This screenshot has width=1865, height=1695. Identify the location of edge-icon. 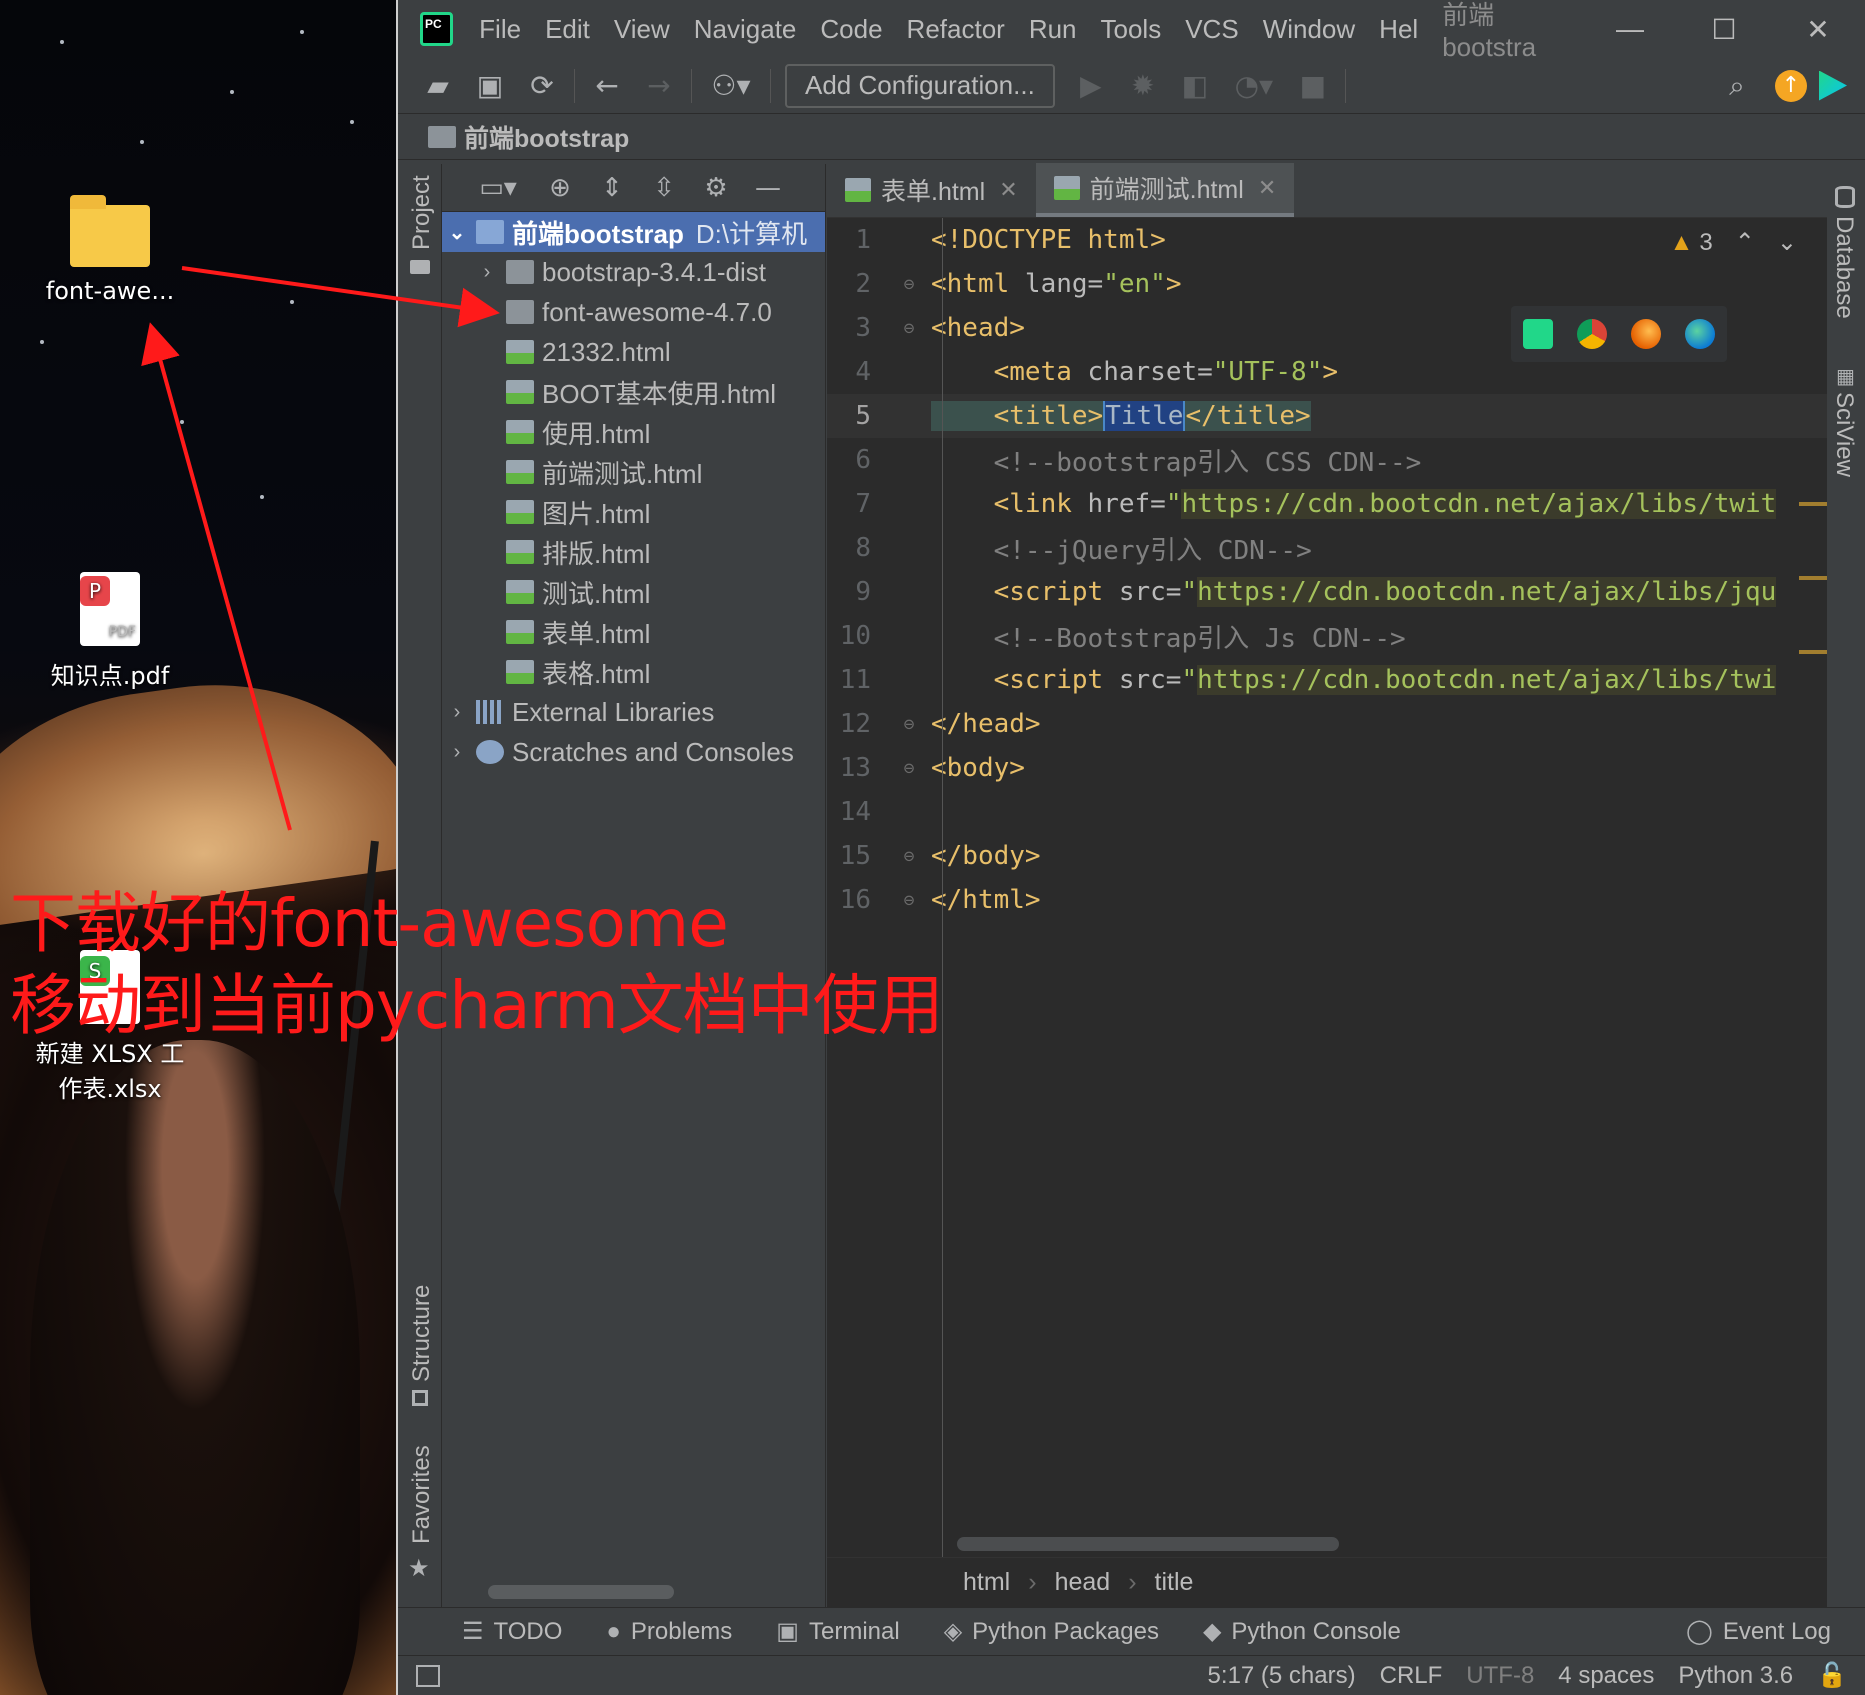
(1700, 334).